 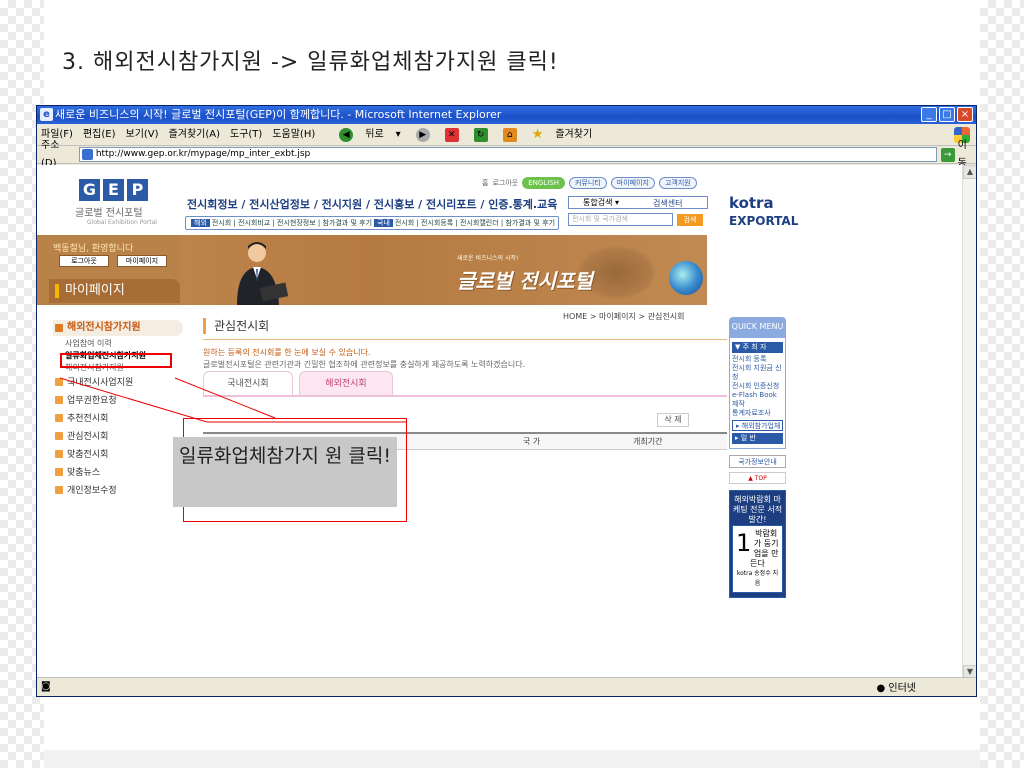 I want to click on menu-permission-request: 업무권한요청, so click(x=118, y=401).